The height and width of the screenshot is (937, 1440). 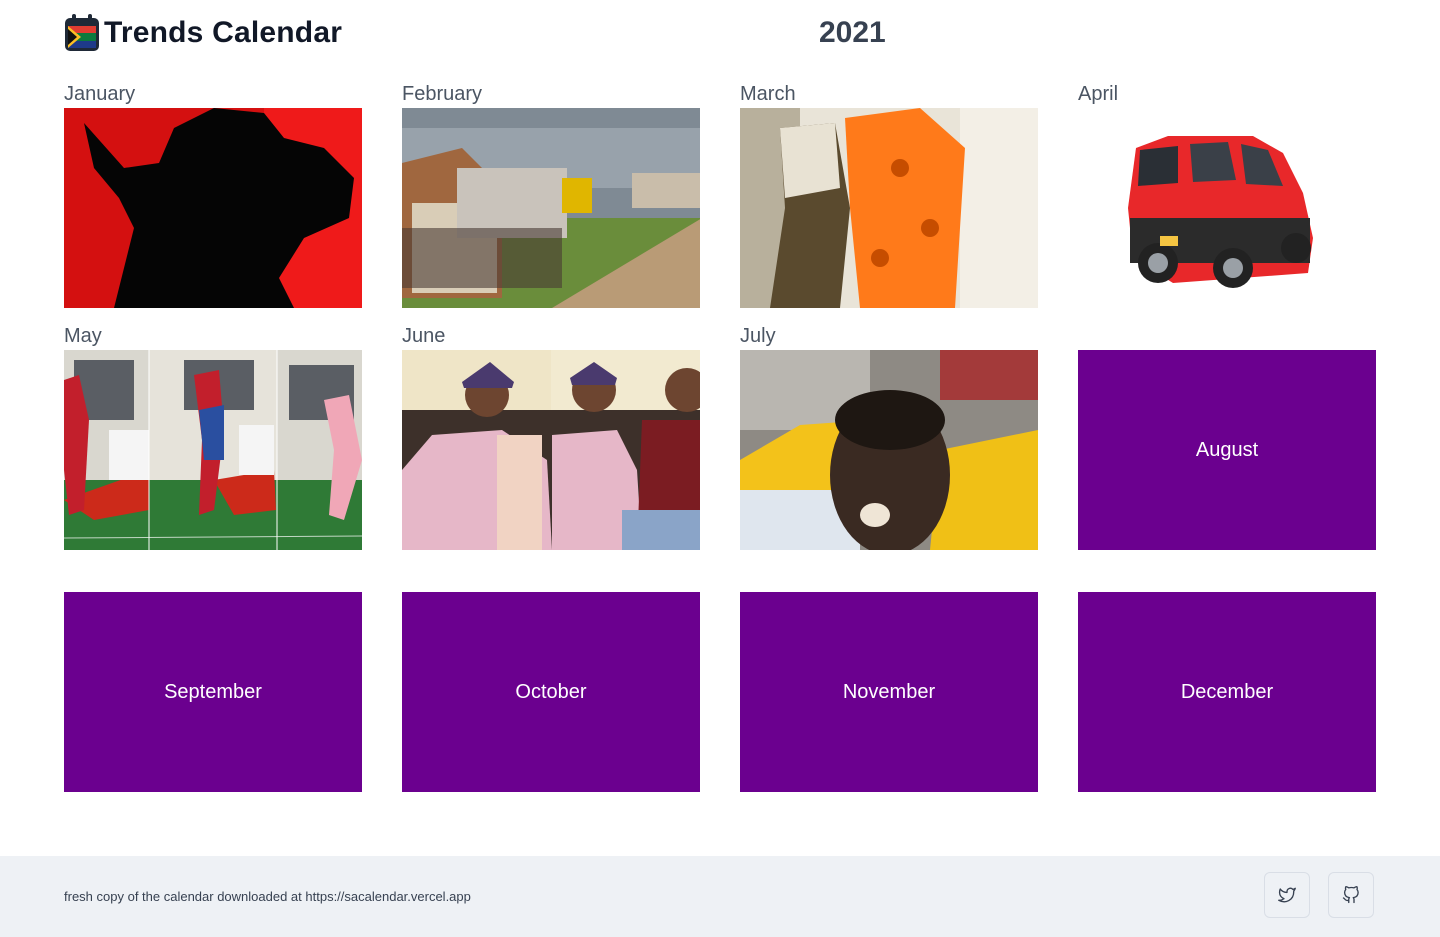 What do you see at coordinates (213, 692) in the screenshot?
I see `month-placeholder-september: September` at bounding box center [213, 692].